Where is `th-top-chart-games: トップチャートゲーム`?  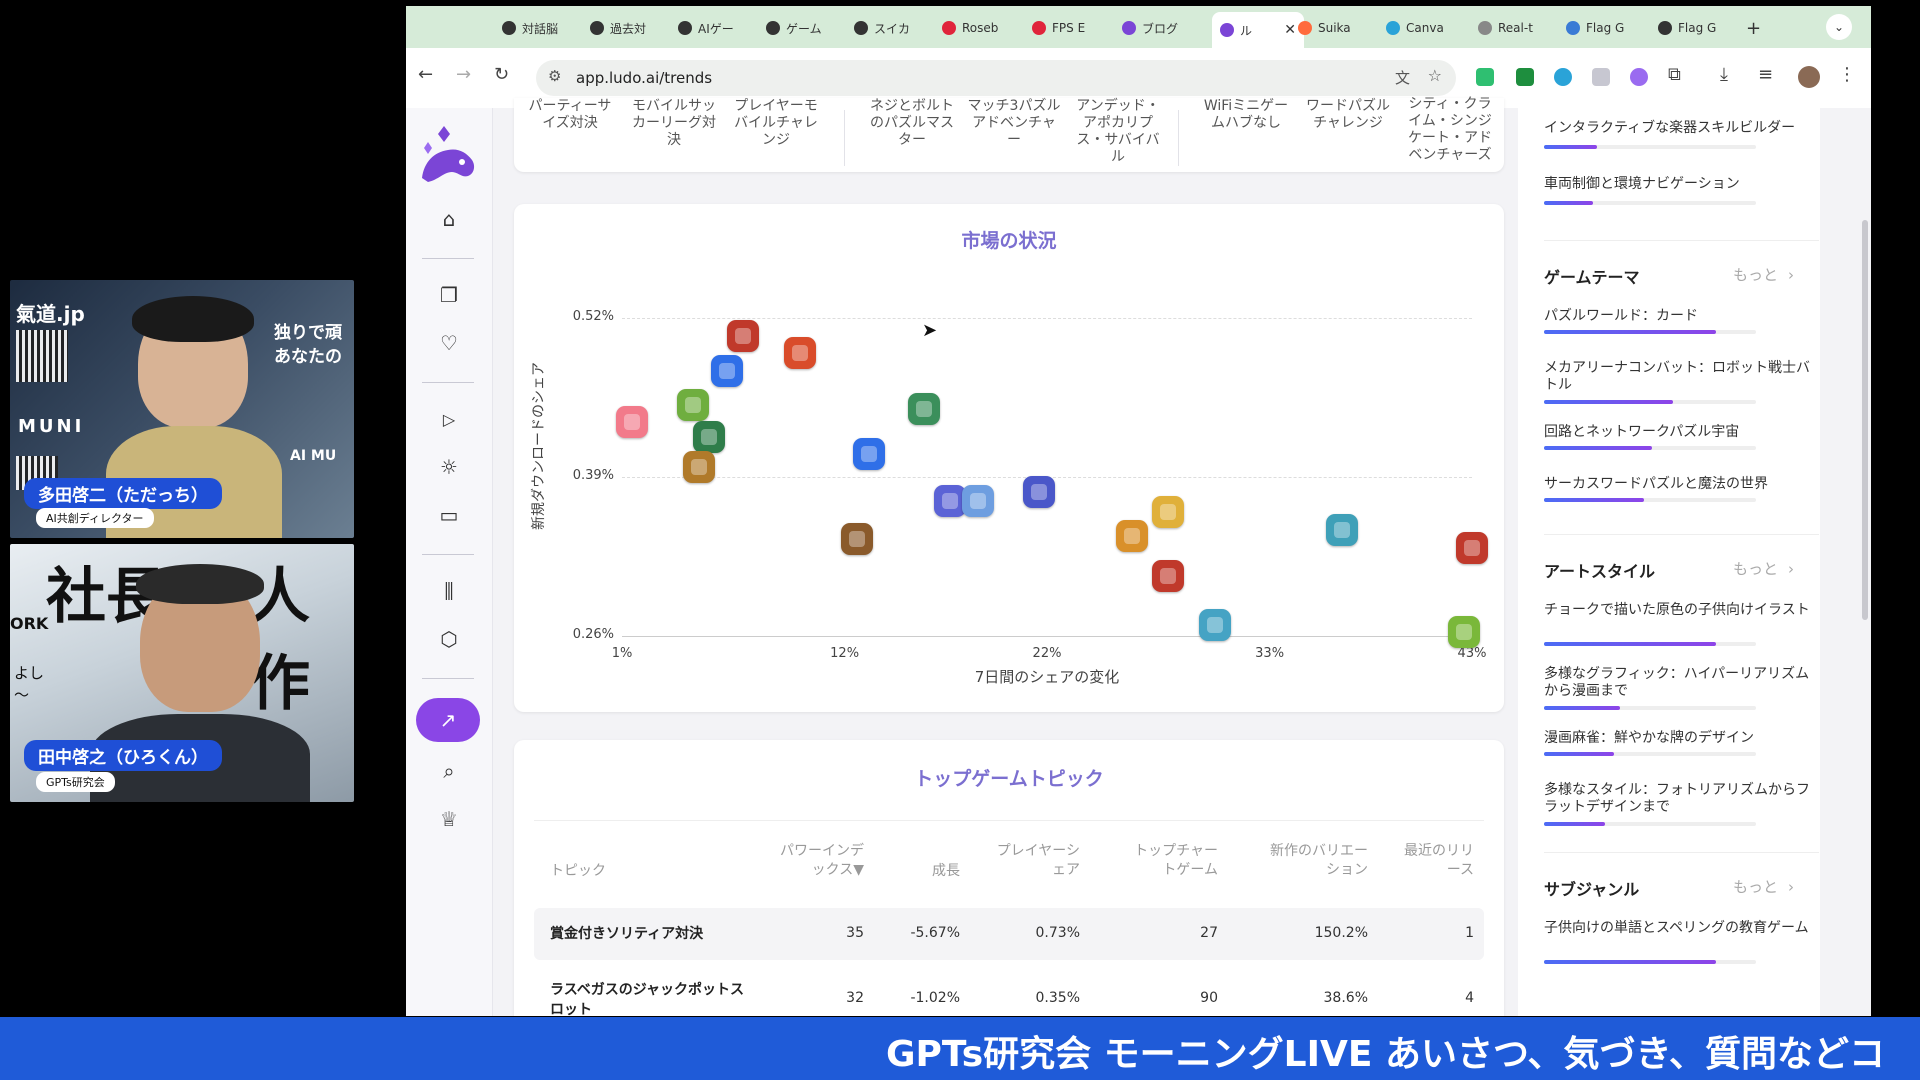
th-top-chart-games: トップチャートゲーム is located at coordinates (1173, 861).